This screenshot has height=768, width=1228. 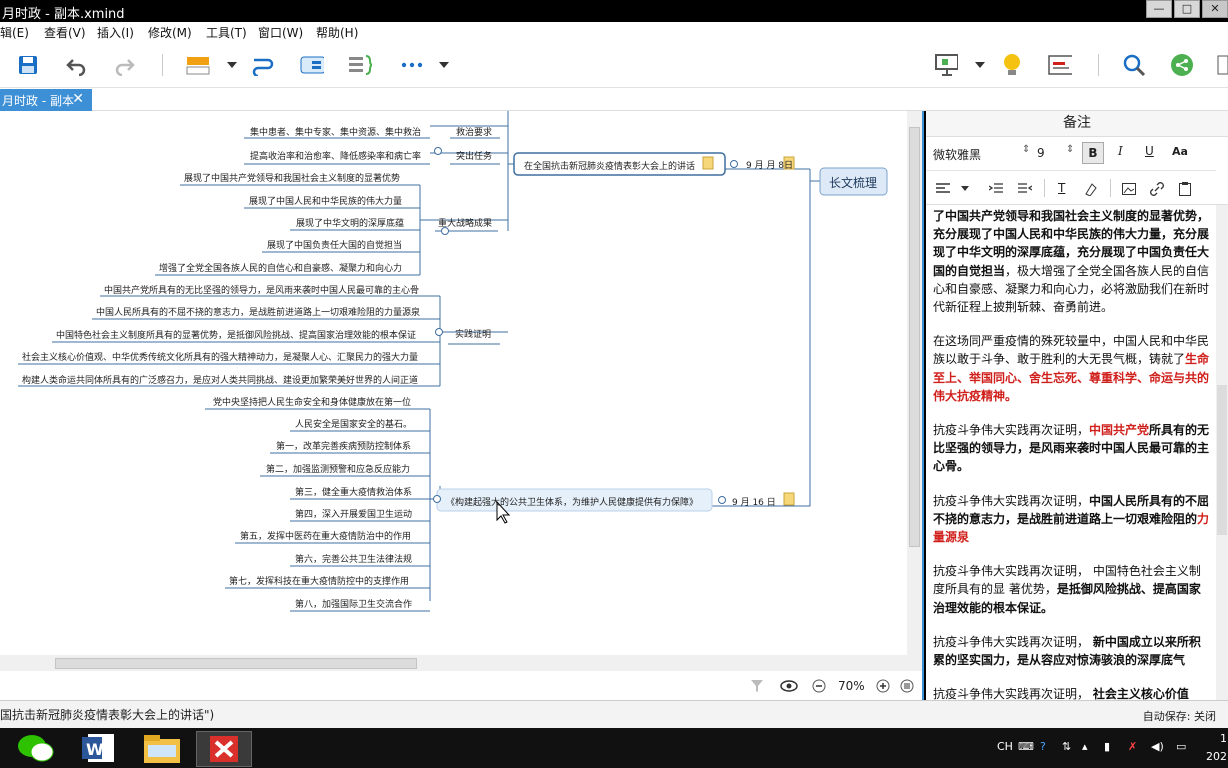 What do you see at coordinates (232, 65) in the screenshot?
I see `topic-dropdown-icon` at bounding box center [232, 65].